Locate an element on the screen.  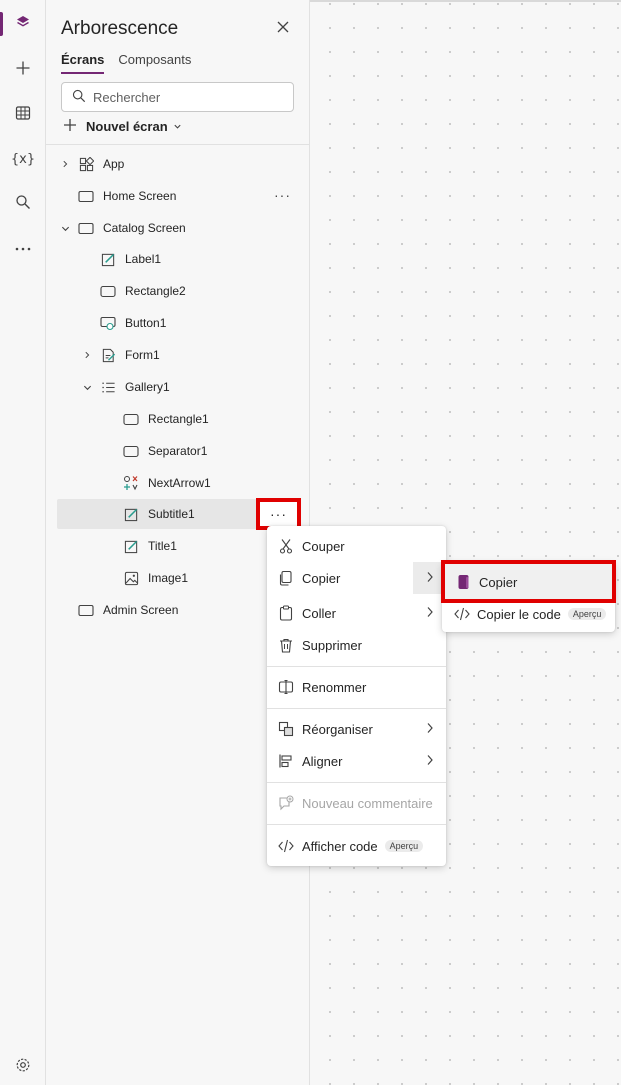
menu-item-new-comment: Nouveau commentaire is located at coordinates (356, 803).